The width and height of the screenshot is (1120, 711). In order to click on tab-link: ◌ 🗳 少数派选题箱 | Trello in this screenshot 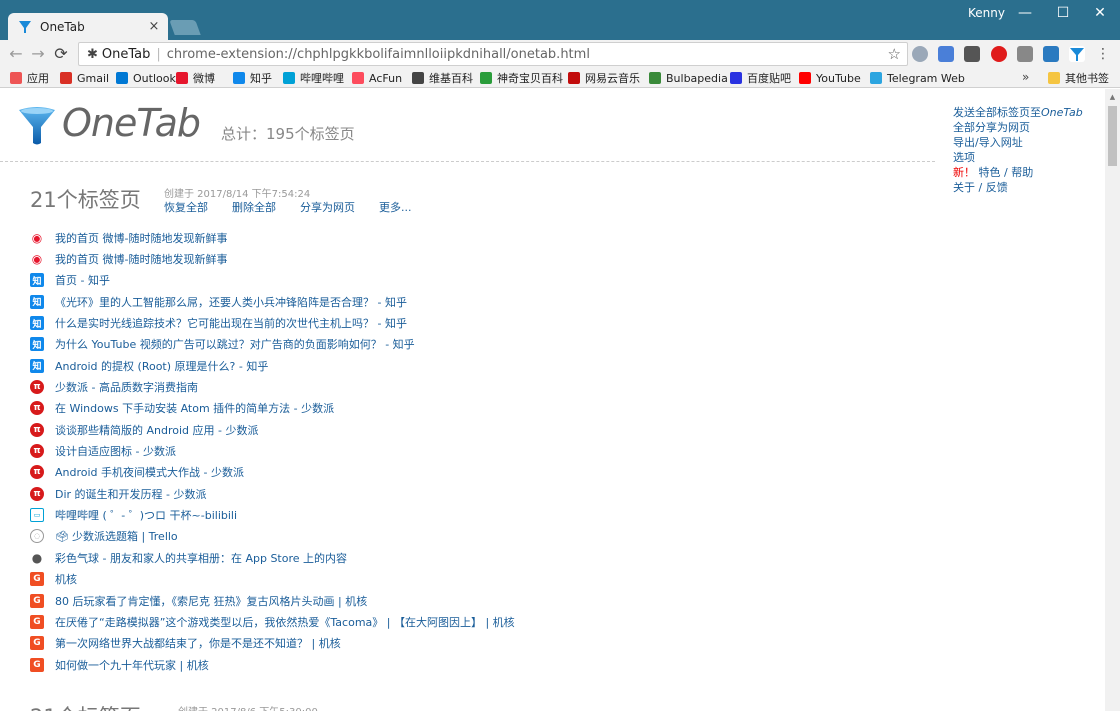, I will do `click(480, 536)`.